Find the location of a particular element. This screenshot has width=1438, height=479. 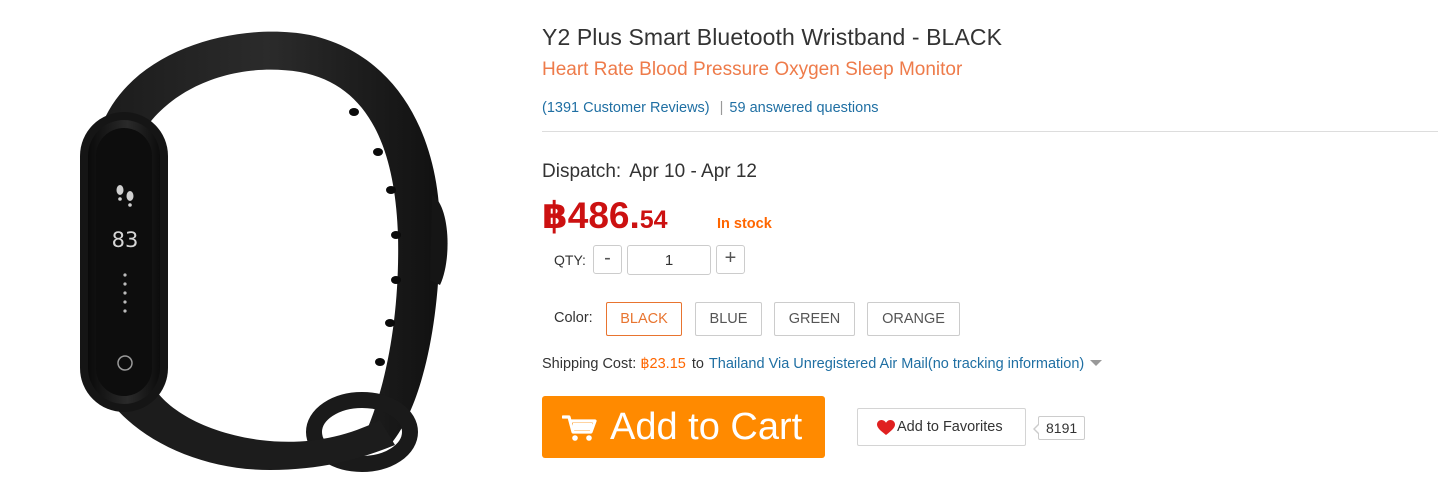

shipping-label: Shipping Cost: is located at coordinates (589, 364).